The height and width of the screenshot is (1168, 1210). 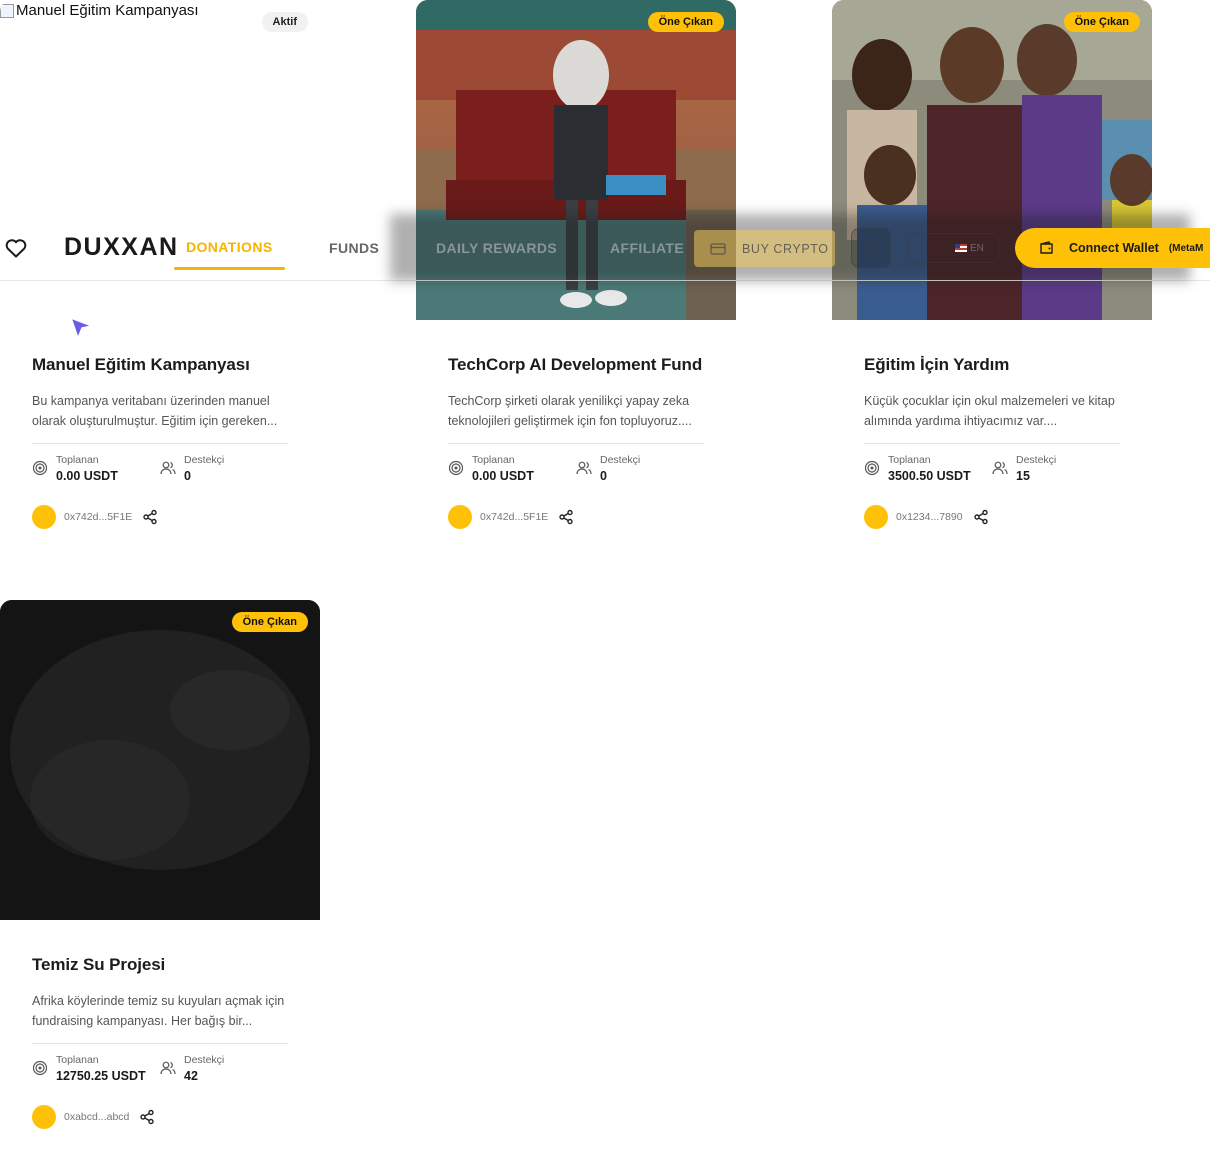 What do you see at coordinates (718, 248) in the screenshot?
I see `credit-card-icon` at bounding box center [718, 248].